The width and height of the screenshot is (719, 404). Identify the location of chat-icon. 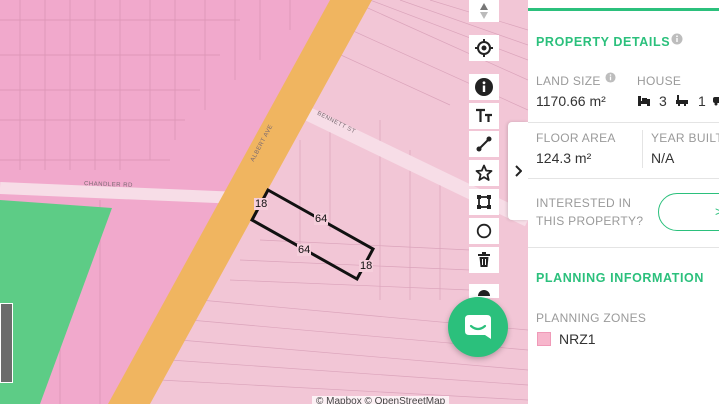
(478, 327).